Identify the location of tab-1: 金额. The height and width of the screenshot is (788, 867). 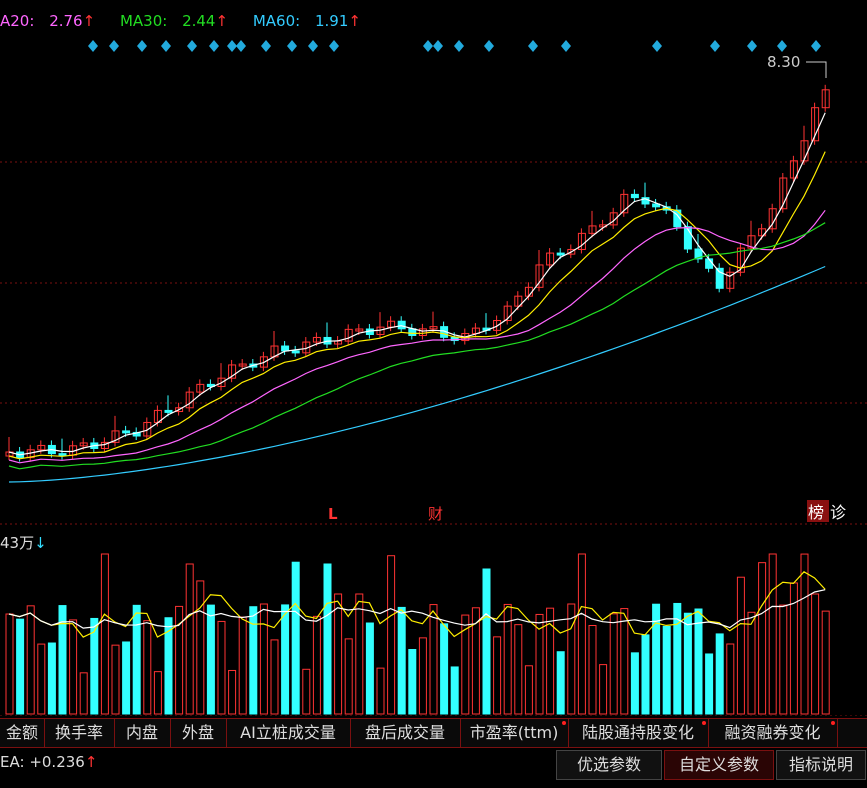
(22, 733).